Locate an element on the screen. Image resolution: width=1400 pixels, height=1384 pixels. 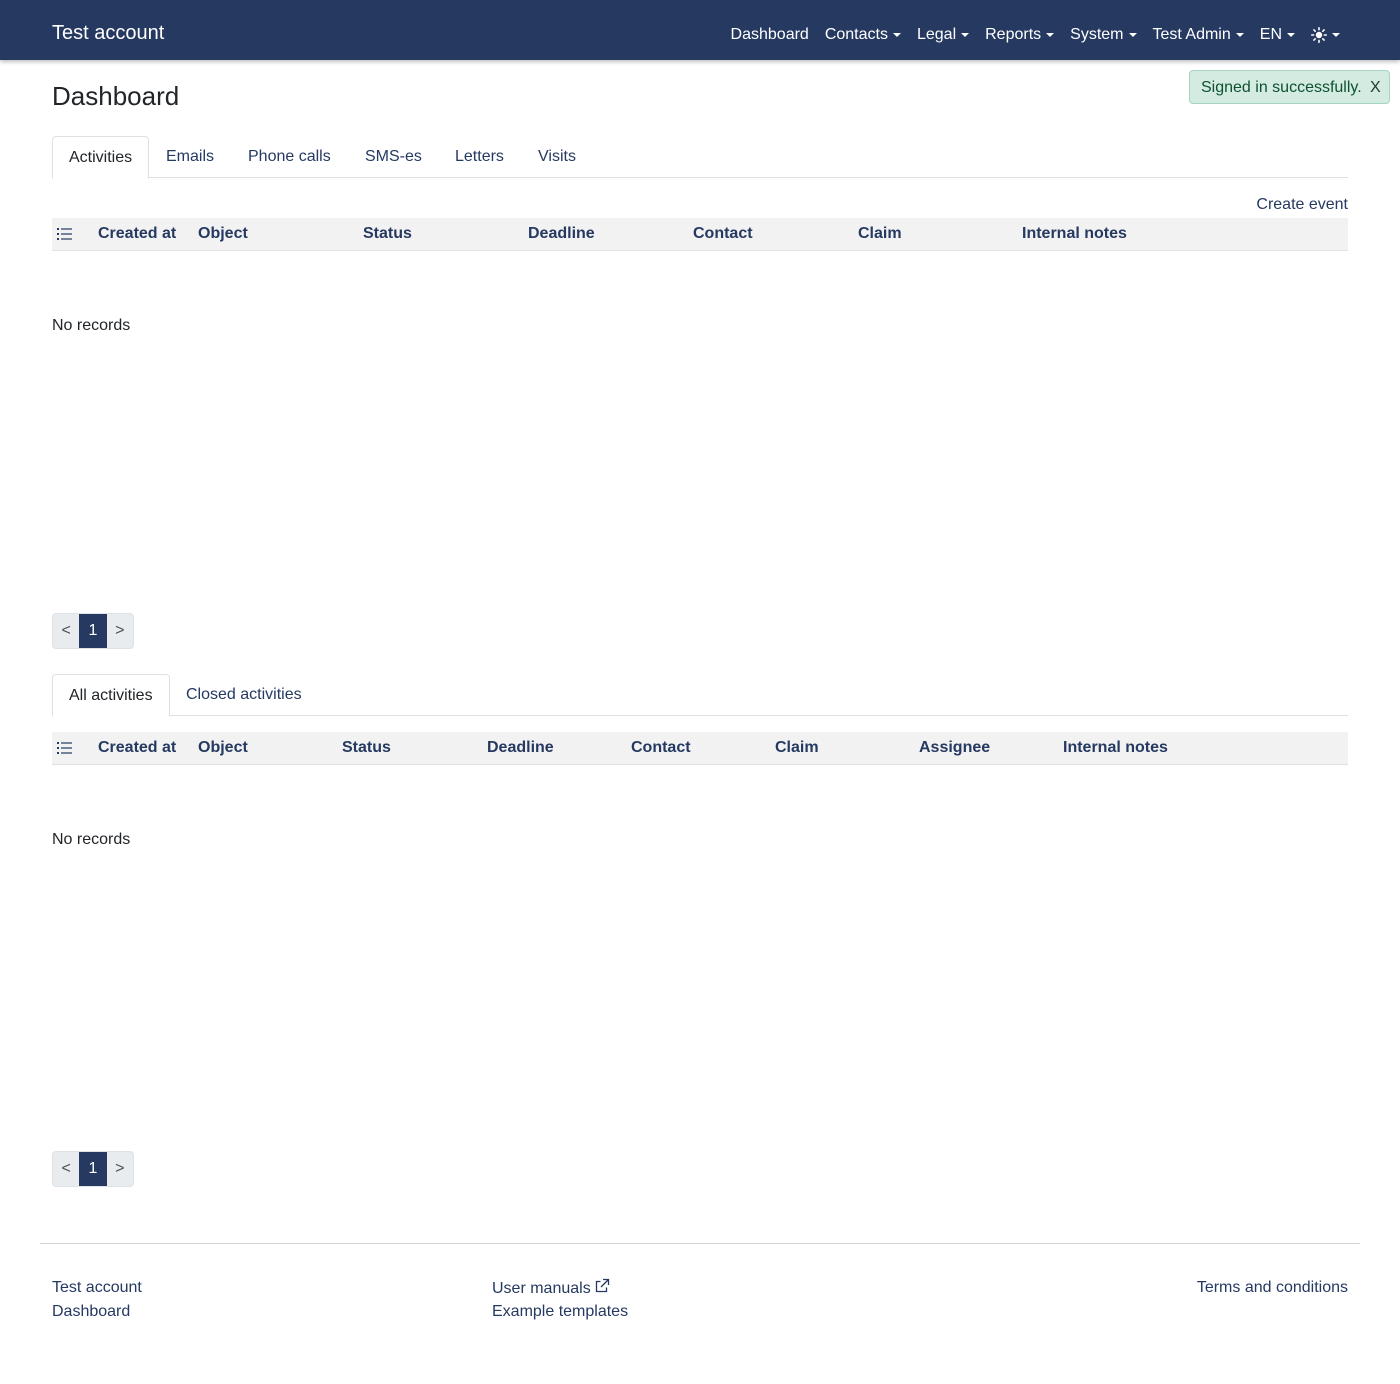
events-pagination: < 1 > is located at coordinates (93, 631).